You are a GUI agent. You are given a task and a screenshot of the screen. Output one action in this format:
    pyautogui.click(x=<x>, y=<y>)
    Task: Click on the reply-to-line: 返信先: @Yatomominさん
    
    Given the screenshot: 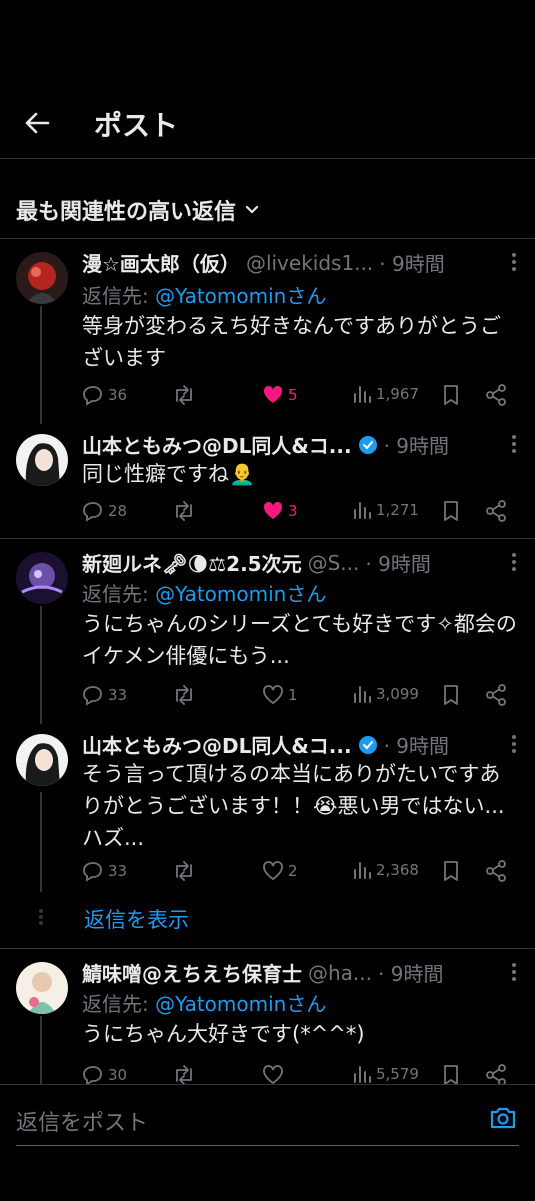 What is the action you would take?
    pyautogui.click(x=204, y=592)
    